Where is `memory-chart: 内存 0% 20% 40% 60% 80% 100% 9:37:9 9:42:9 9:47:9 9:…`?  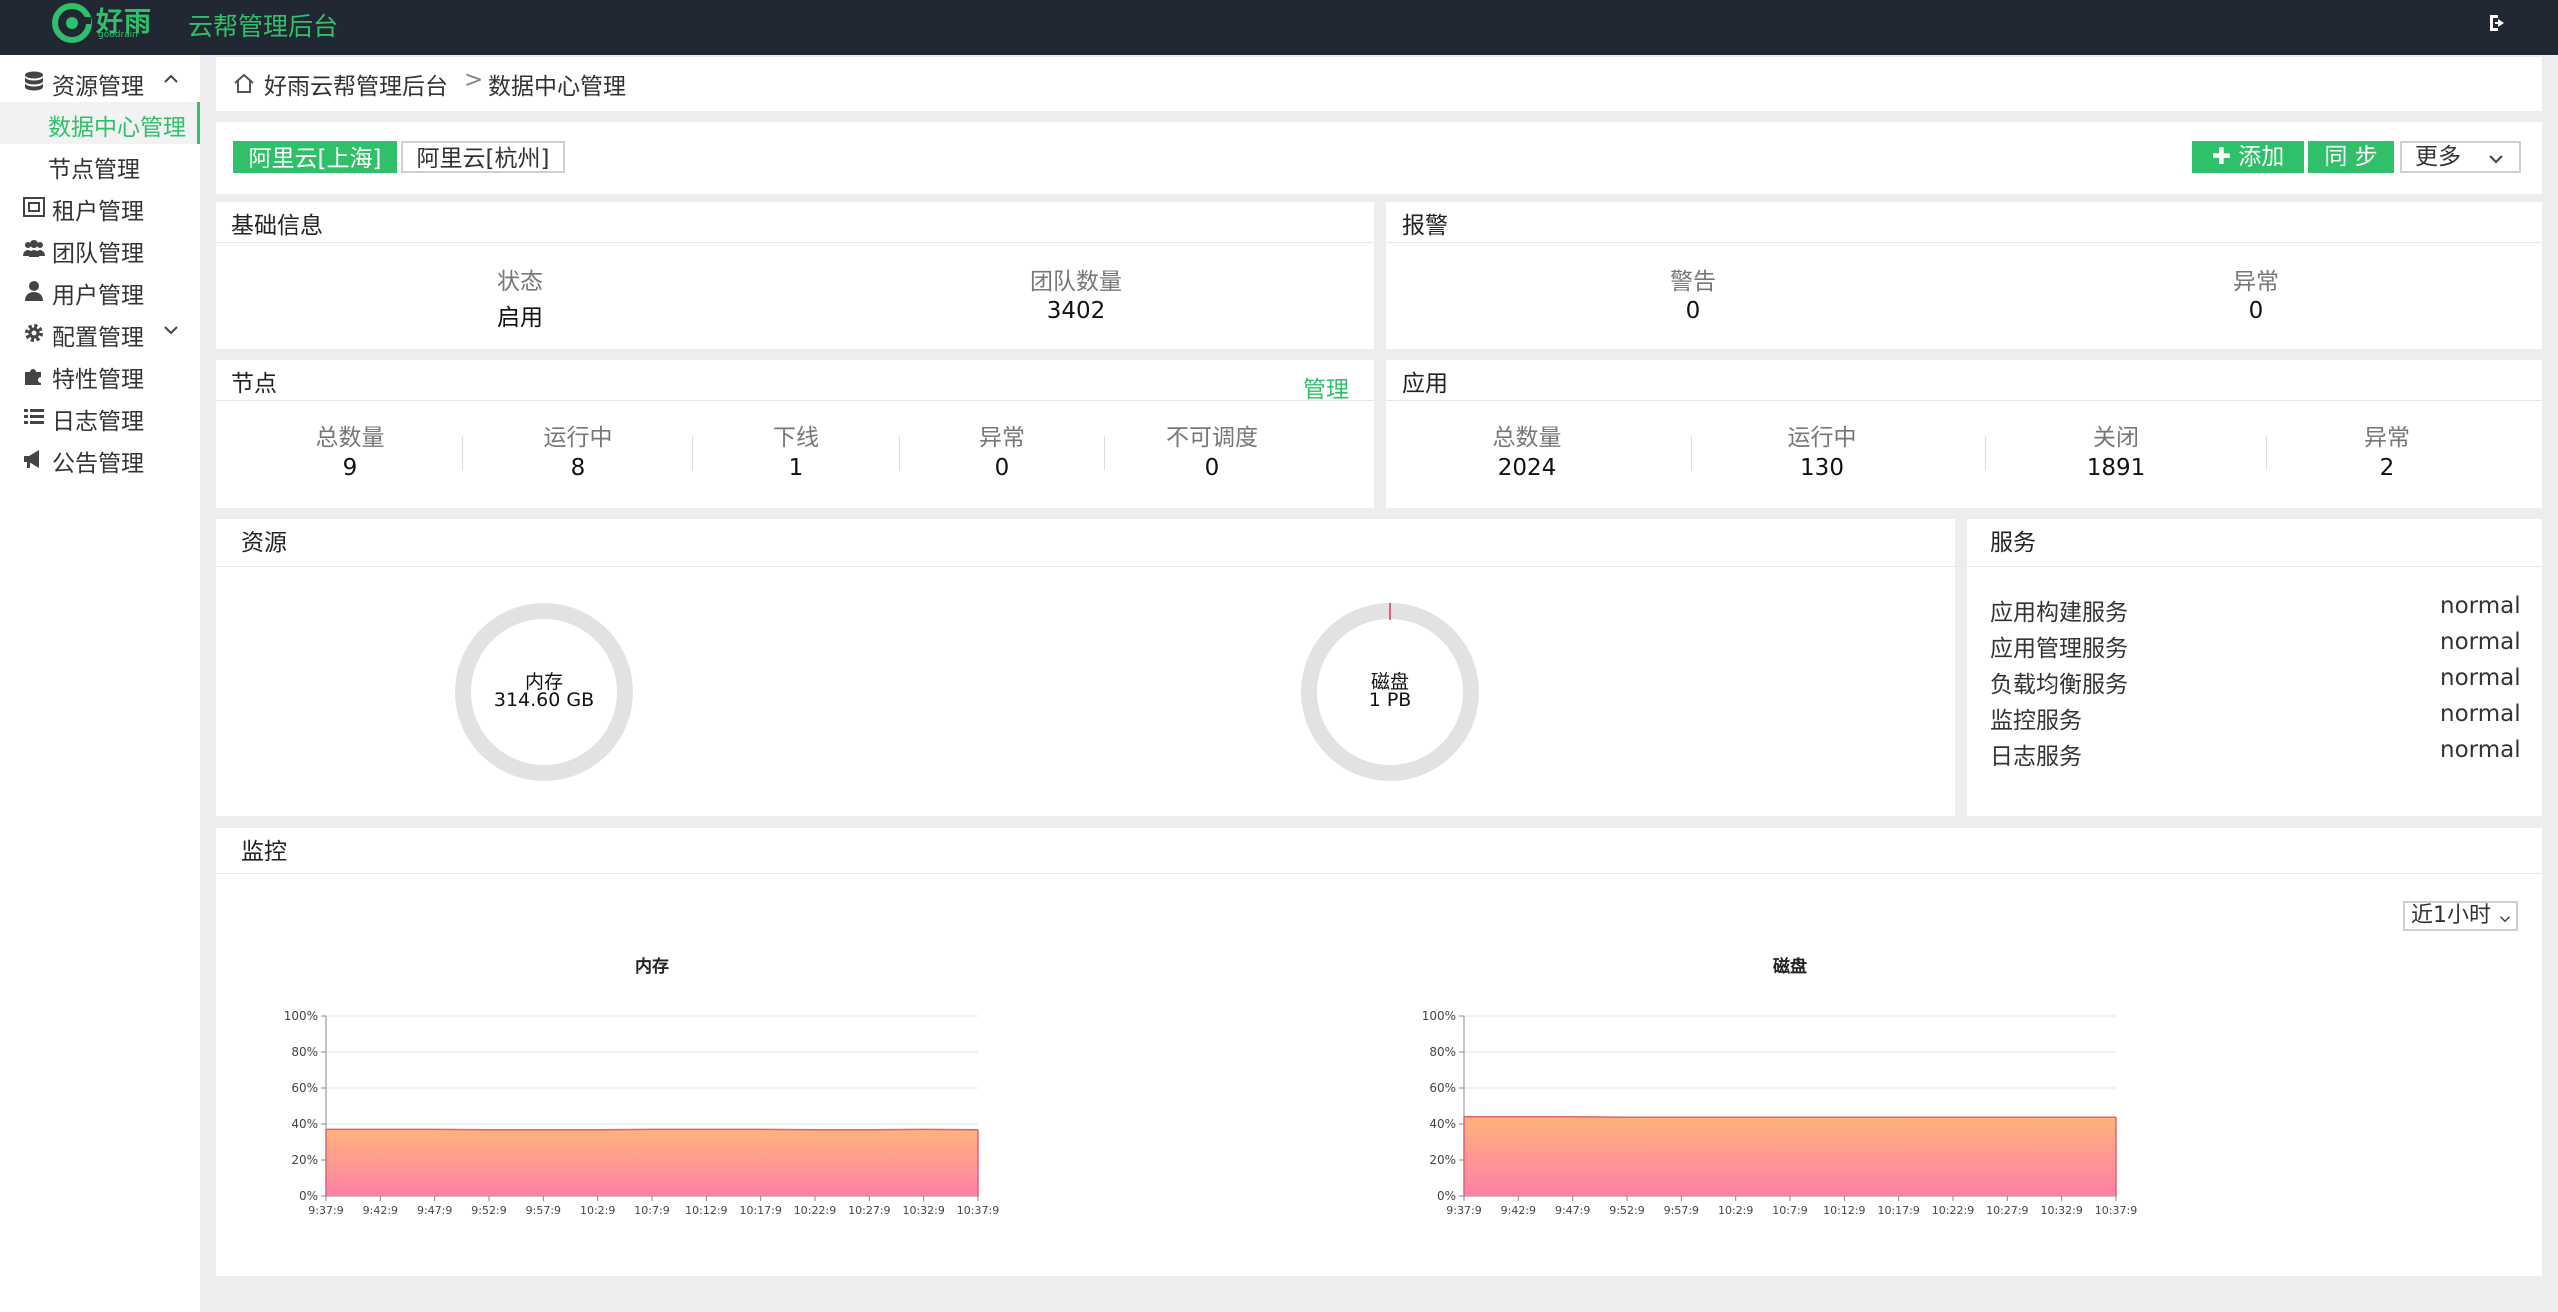
memory-chart: 内存 0% 20% 40% 60% 80% 100% 9:37:9 9:42:9 9:47:9 9:… is located at coordinates (642, 1086).